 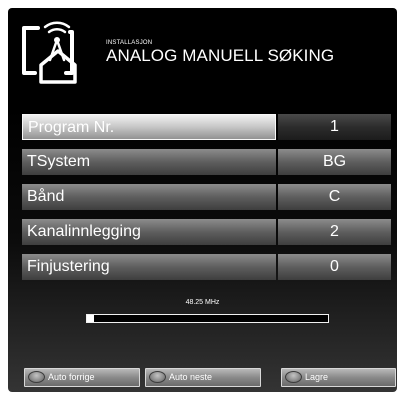 I want to click on band-value: C, so click(x=334, y=197).